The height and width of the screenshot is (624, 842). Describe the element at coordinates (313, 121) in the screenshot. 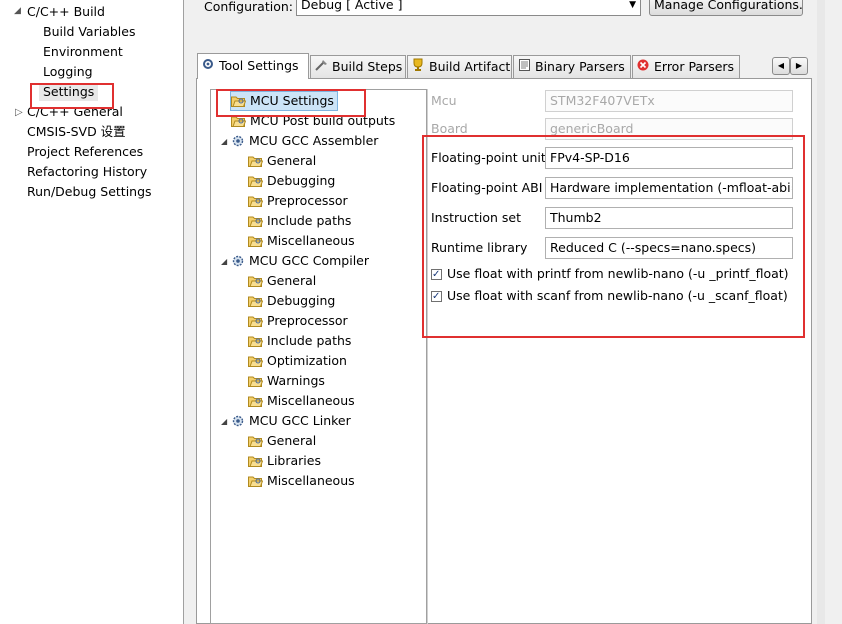

I see `tree-item: MCU Post build outputs` at that location.